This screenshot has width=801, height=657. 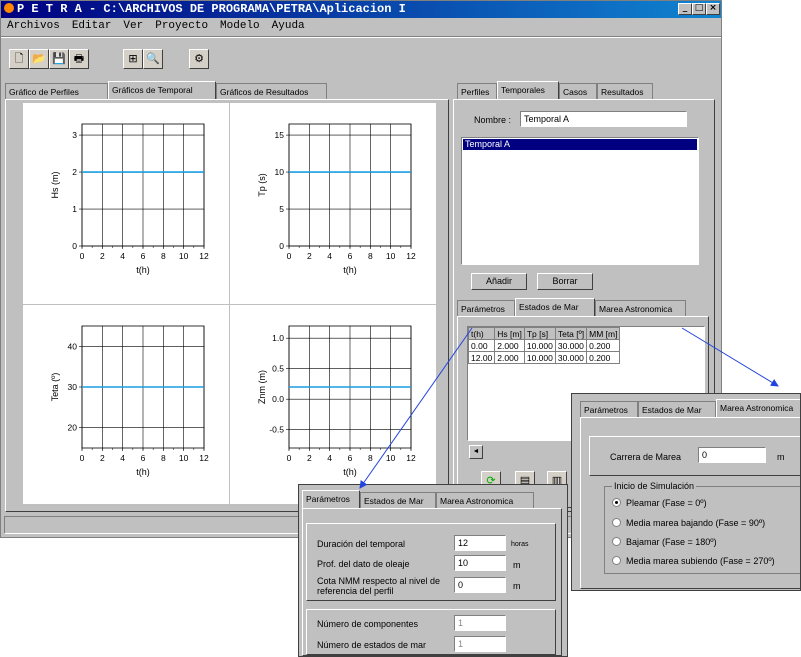 I want to click on num-componentes-label: Número de componentes, so click(x=368, y=624).